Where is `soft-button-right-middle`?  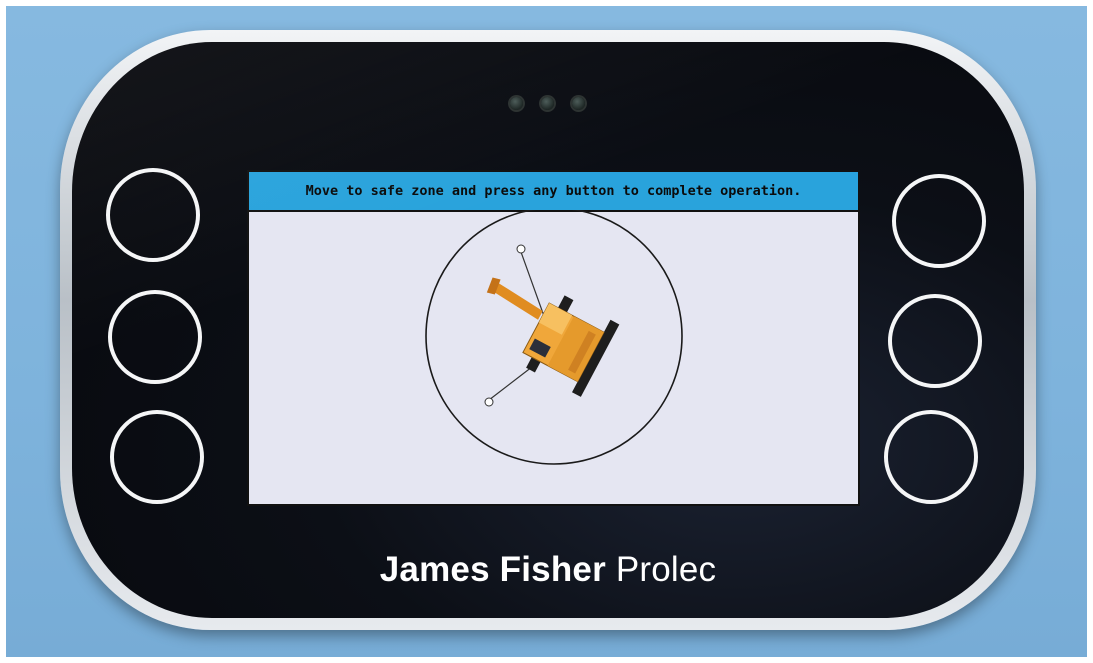 soft-button-right-middle is located at coordinates (935, 341).